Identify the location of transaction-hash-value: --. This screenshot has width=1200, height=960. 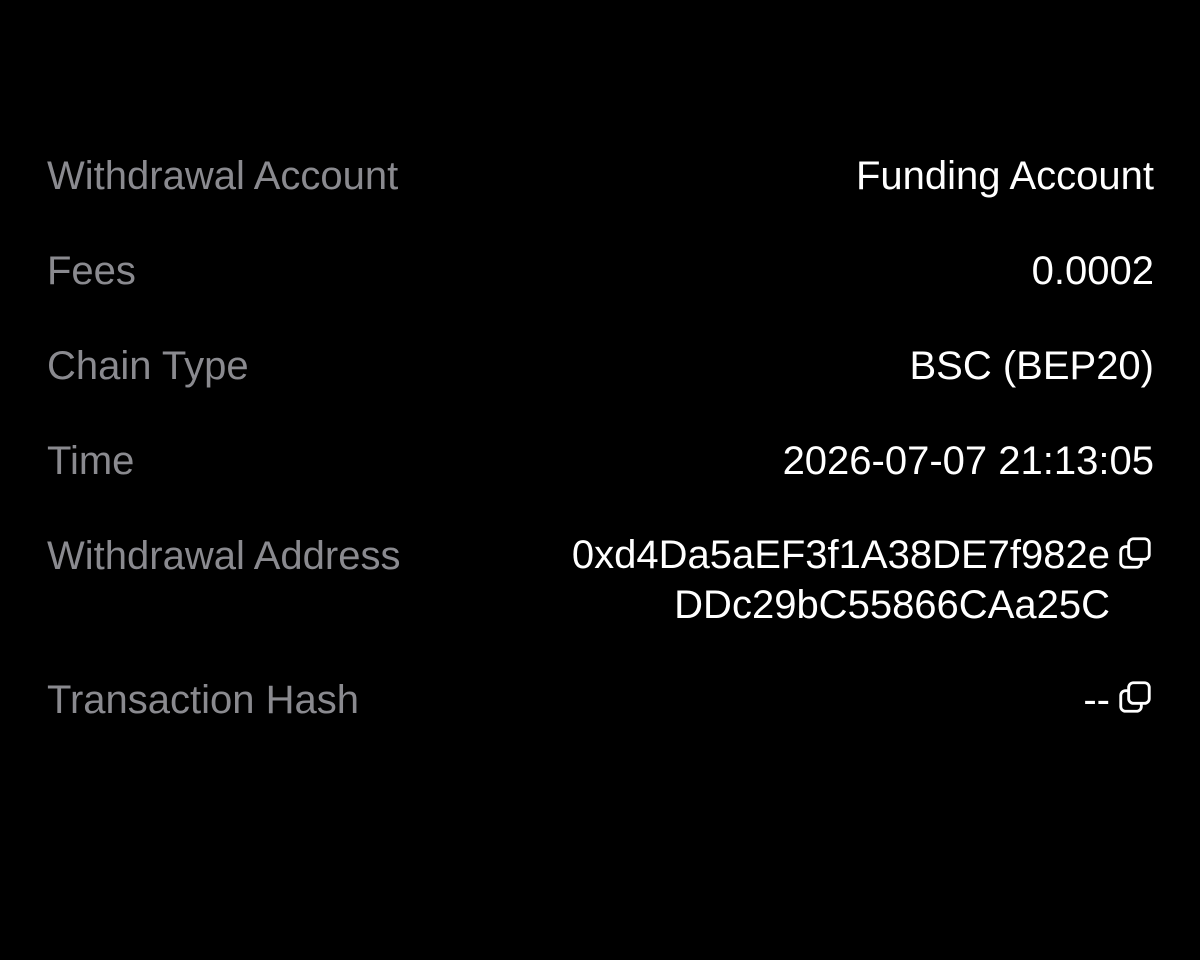
(1118, 700).